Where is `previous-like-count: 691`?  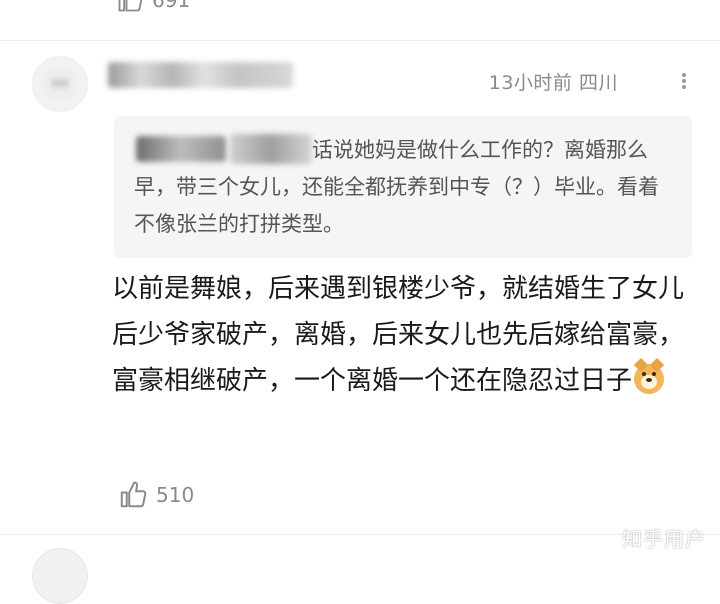
previous-like-count: 691 is located at coordinates (171, 6).